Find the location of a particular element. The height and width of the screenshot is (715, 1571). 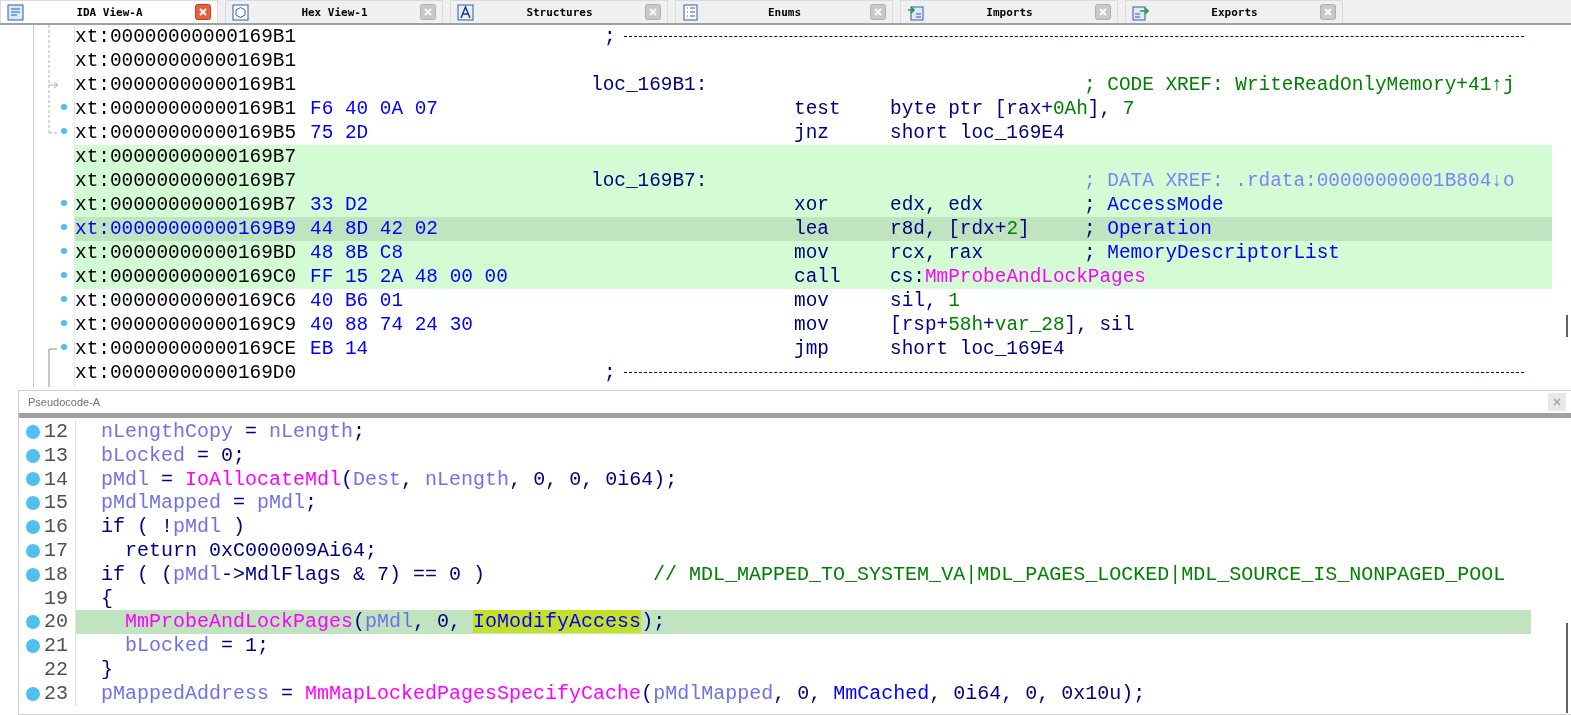

label-text: loc_169B7: is located at coordinates (649, 181).